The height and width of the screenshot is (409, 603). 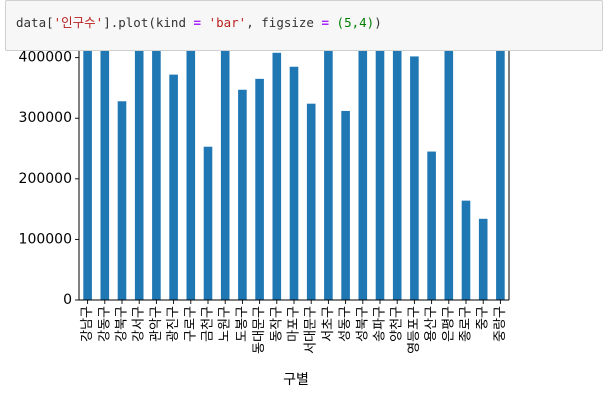 I want to click on bar-도봉구, so click(x=242, y=194).